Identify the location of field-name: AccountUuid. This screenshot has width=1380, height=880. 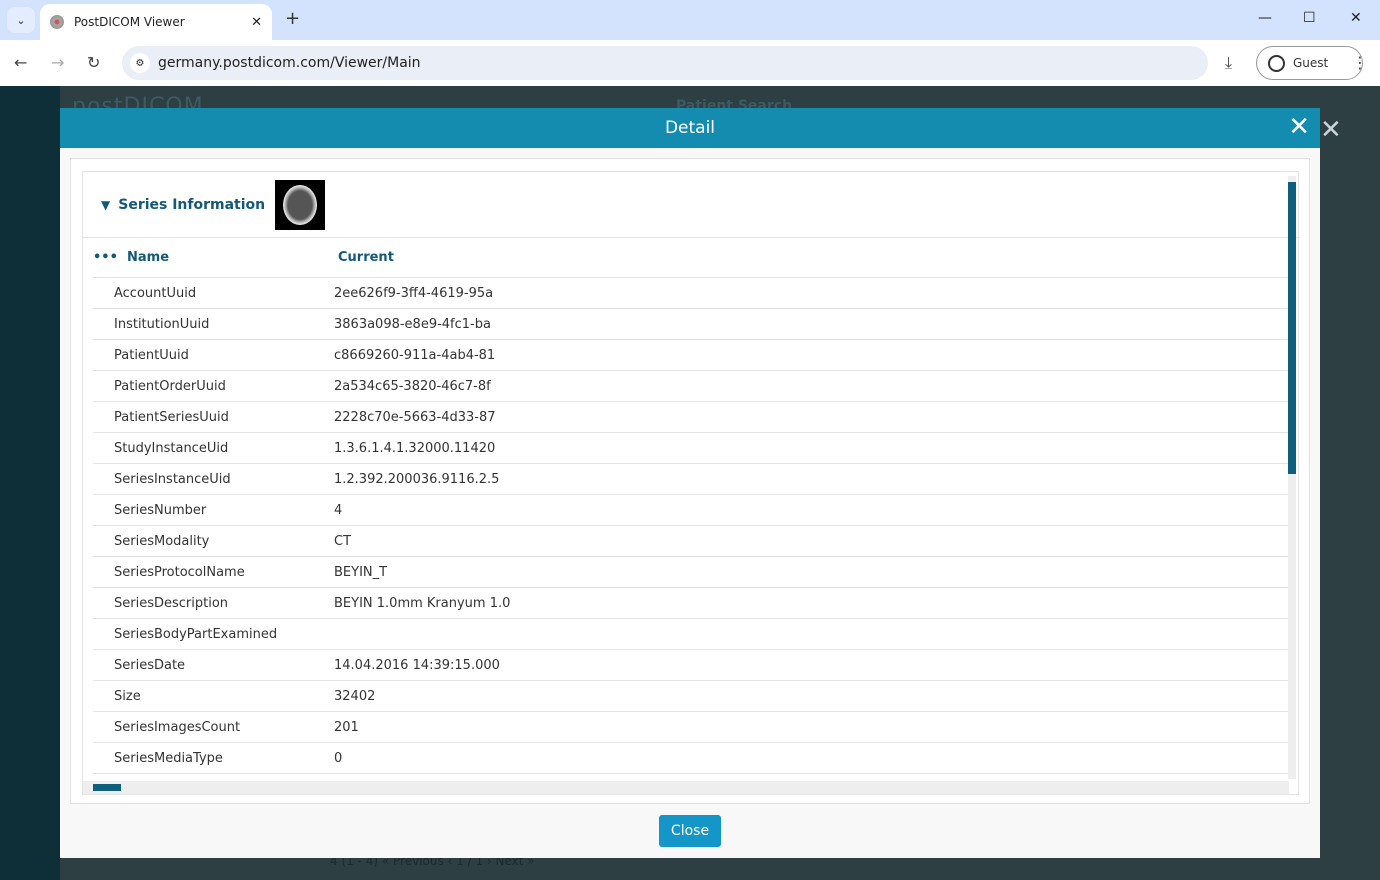
(155, 293).